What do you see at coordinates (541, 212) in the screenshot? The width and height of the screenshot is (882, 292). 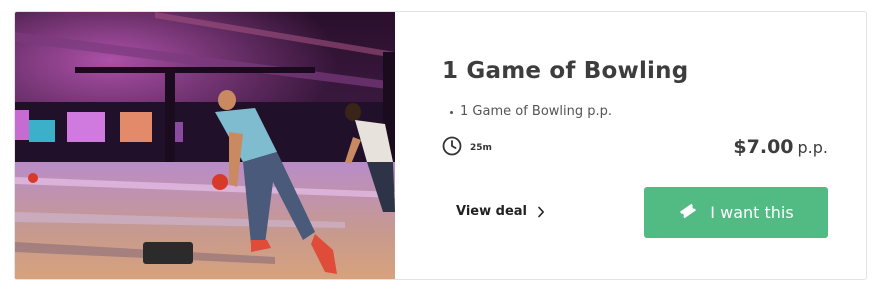 I see `chevron-right-icon` at bounding box center [541, 212].